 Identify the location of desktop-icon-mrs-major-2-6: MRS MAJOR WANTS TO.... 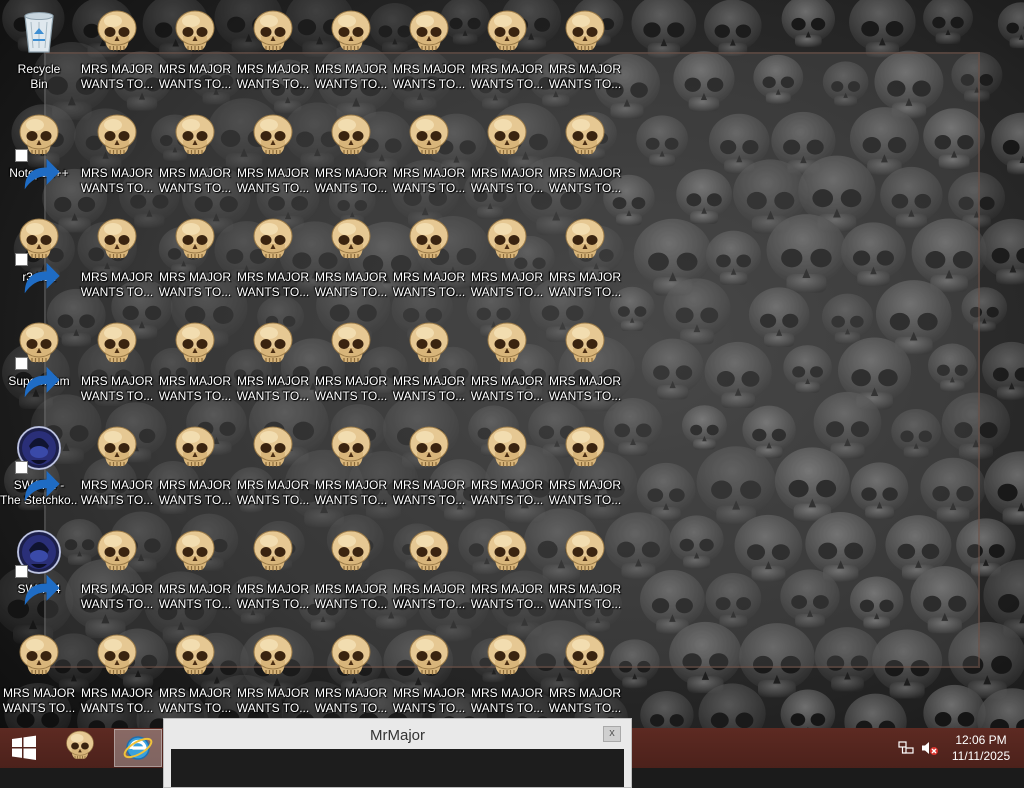
(273, 676).